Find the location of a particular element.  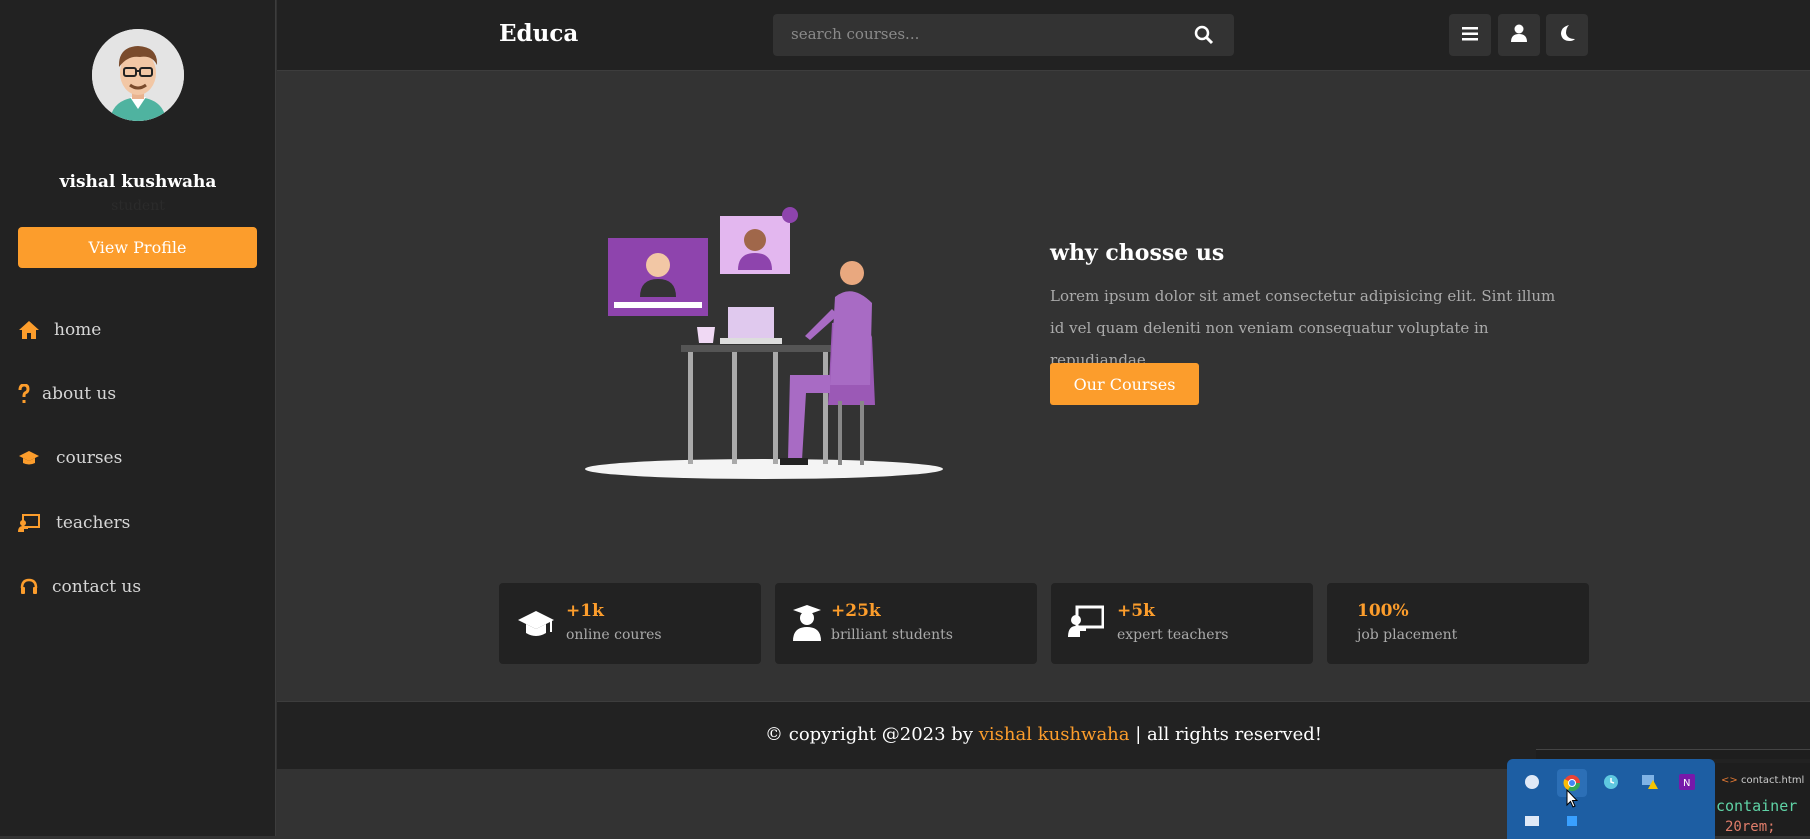

sidebar-item-about: about us is located at coordinates (67, 394).